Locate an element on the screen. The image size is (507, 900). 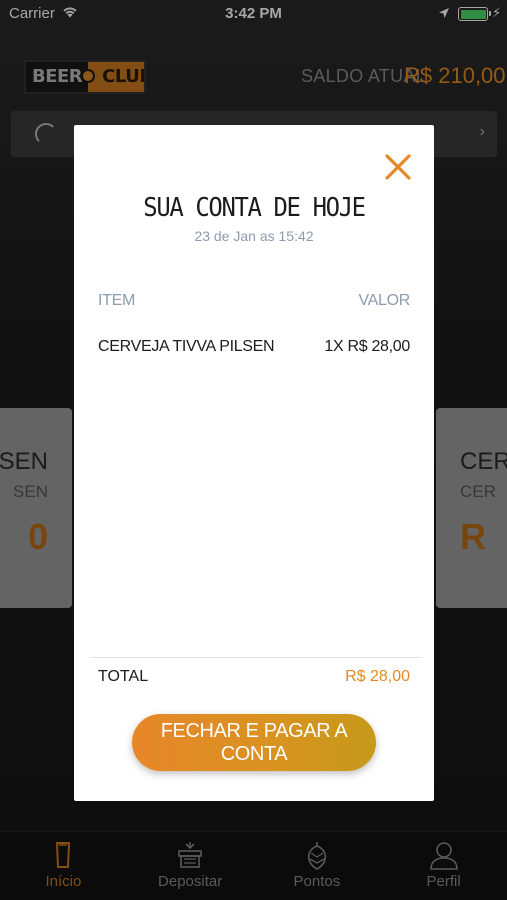
item-value: 1X R$ 28,00 is located at coordinates (367, 346).